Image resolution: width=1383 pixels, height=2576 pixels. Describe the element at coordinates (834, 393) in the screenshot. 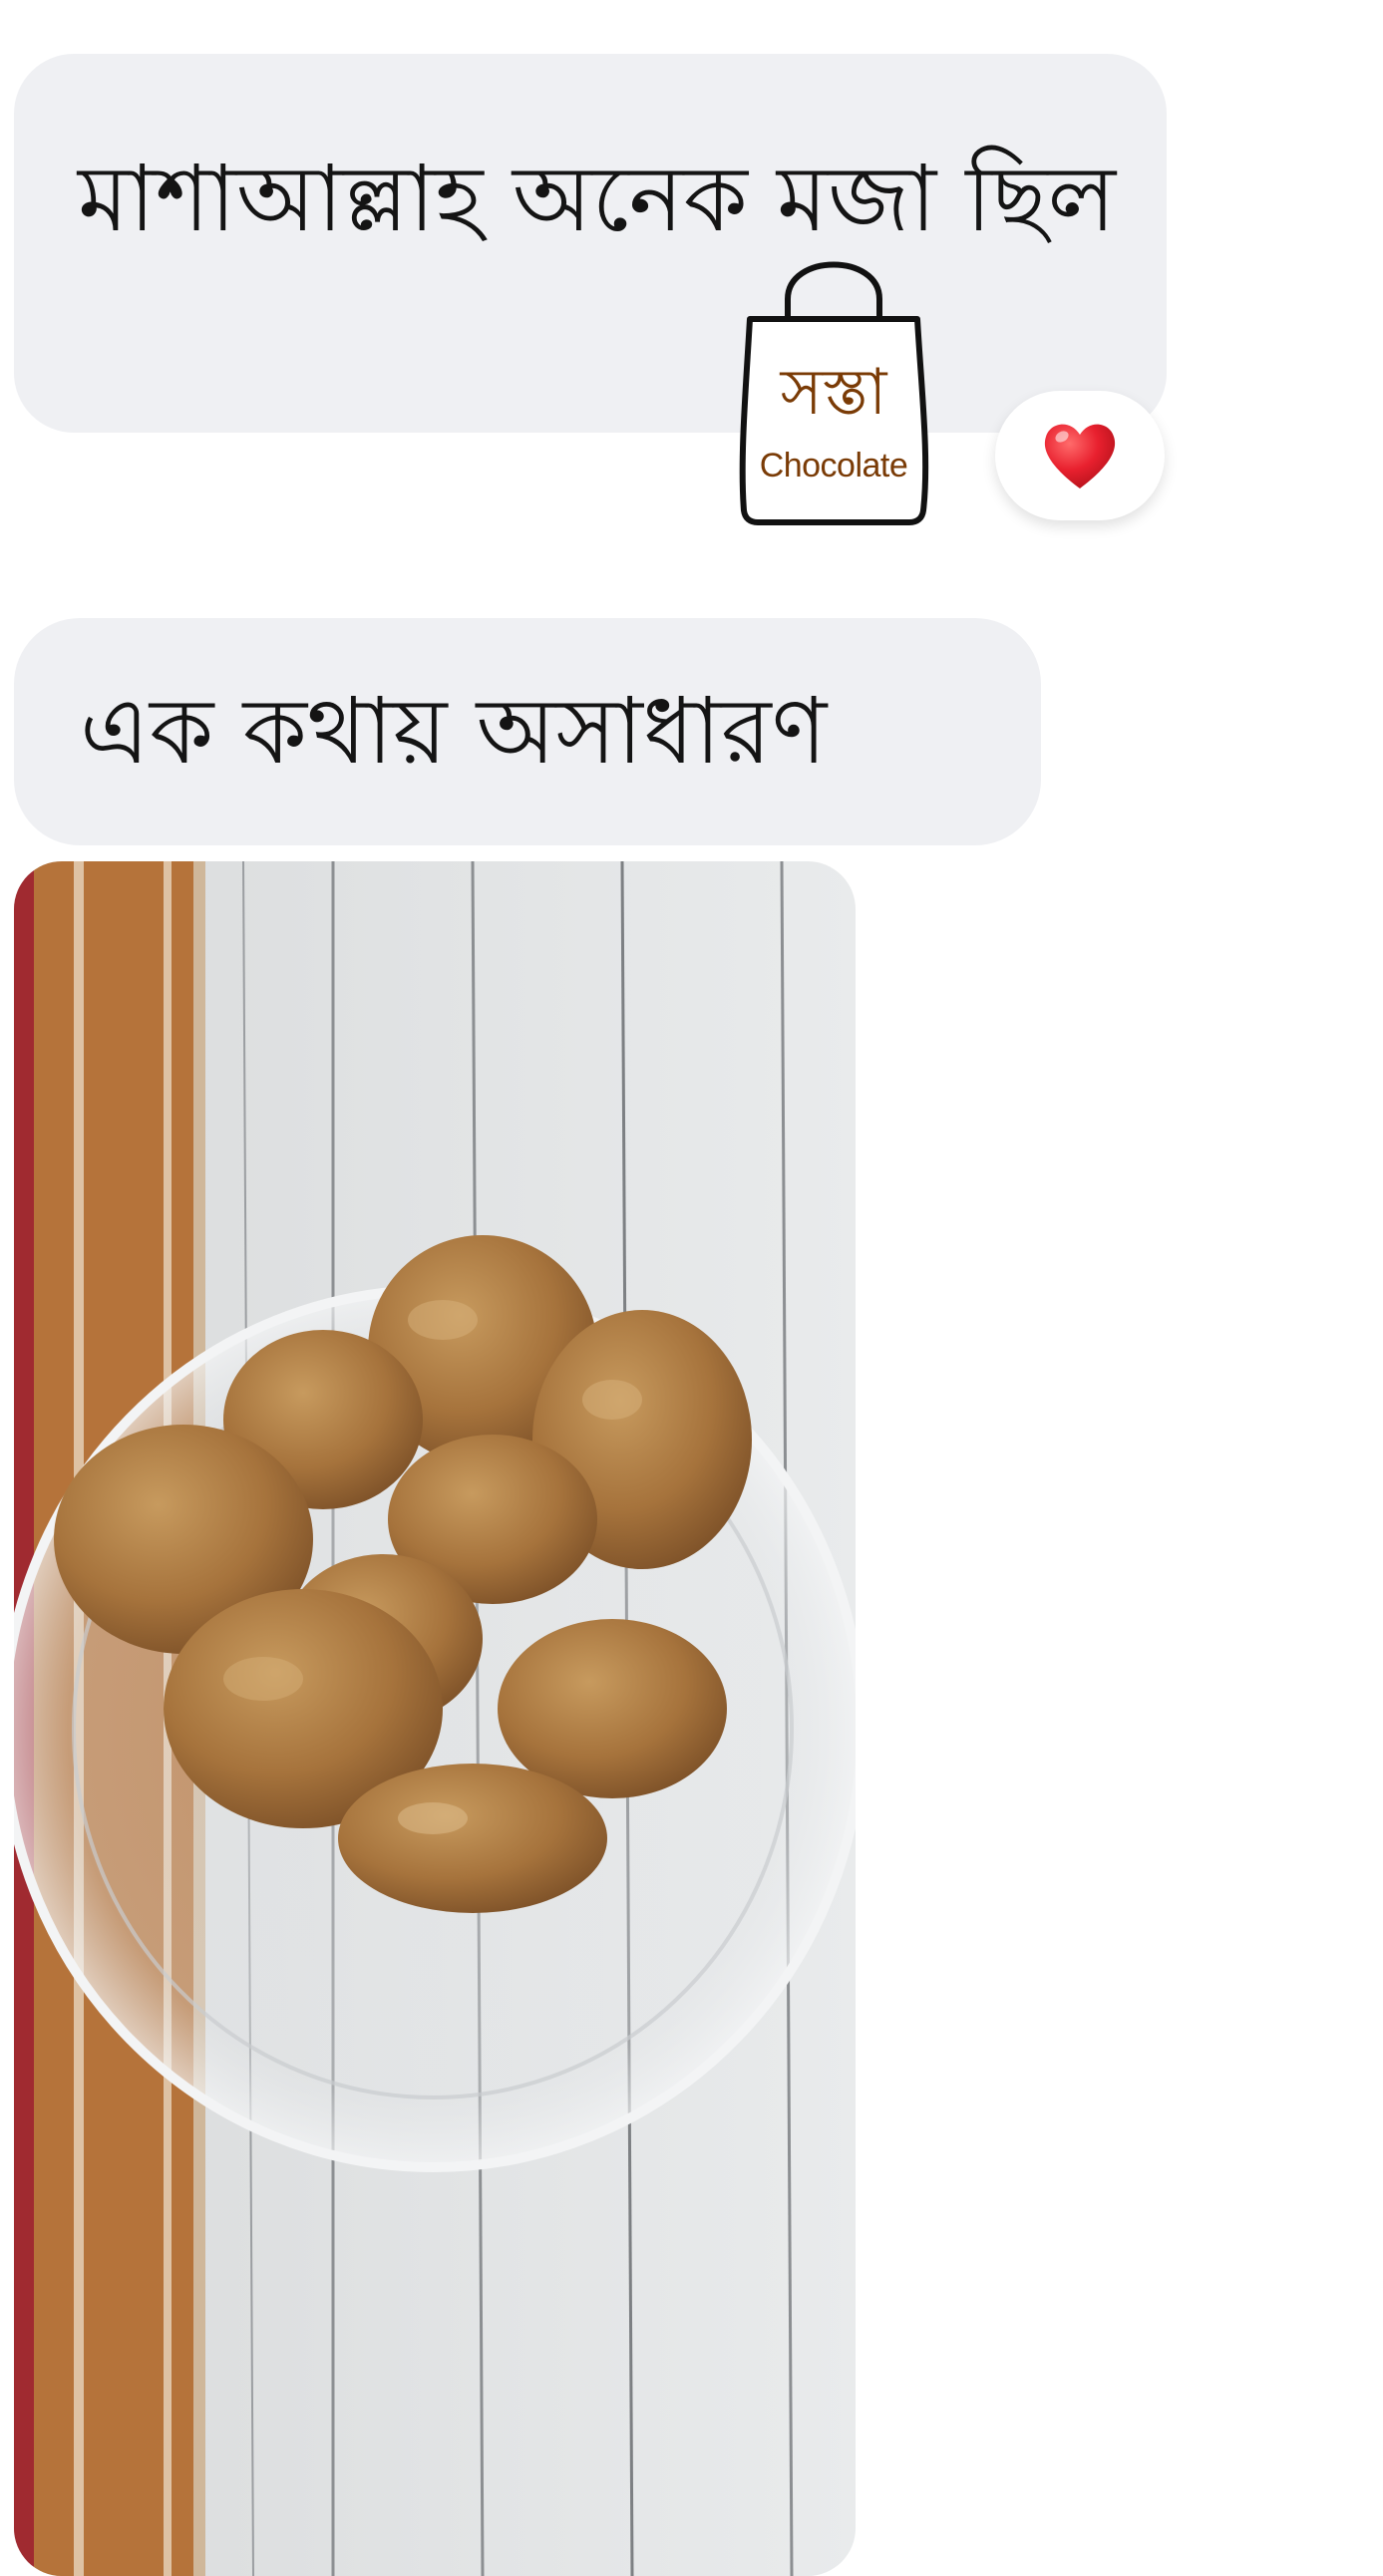

I see `brand-name-bengali: সস্তা` at that location.